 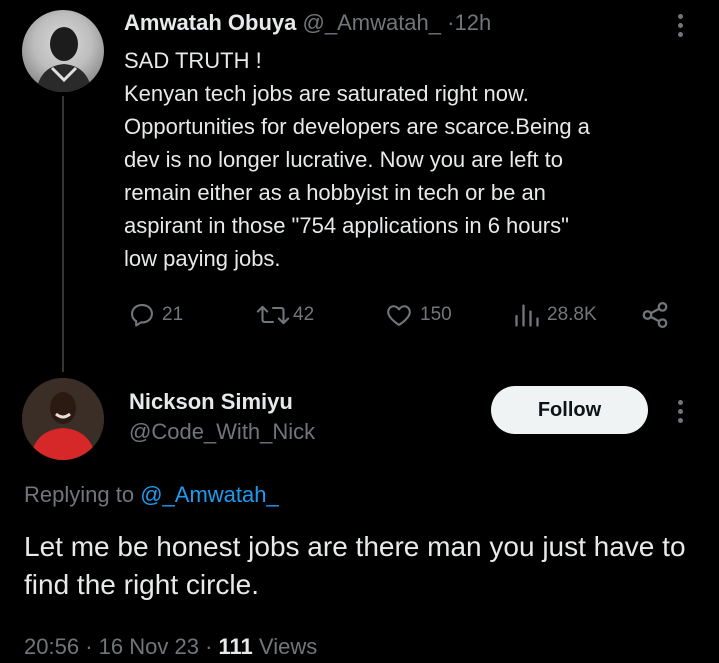 I want to click on views-action: 28.8K, so click(x=555, y=315).